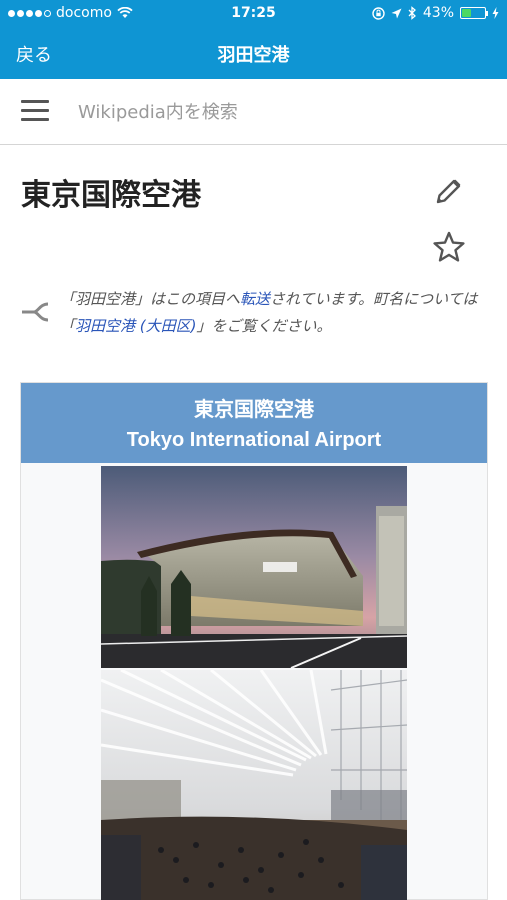 The image size is (507, 900). What do you see at coordinates (254, 409) in the screenshot?
I see `infobox-title-jp: 東京国際空港` at bounding box center [254, 409].